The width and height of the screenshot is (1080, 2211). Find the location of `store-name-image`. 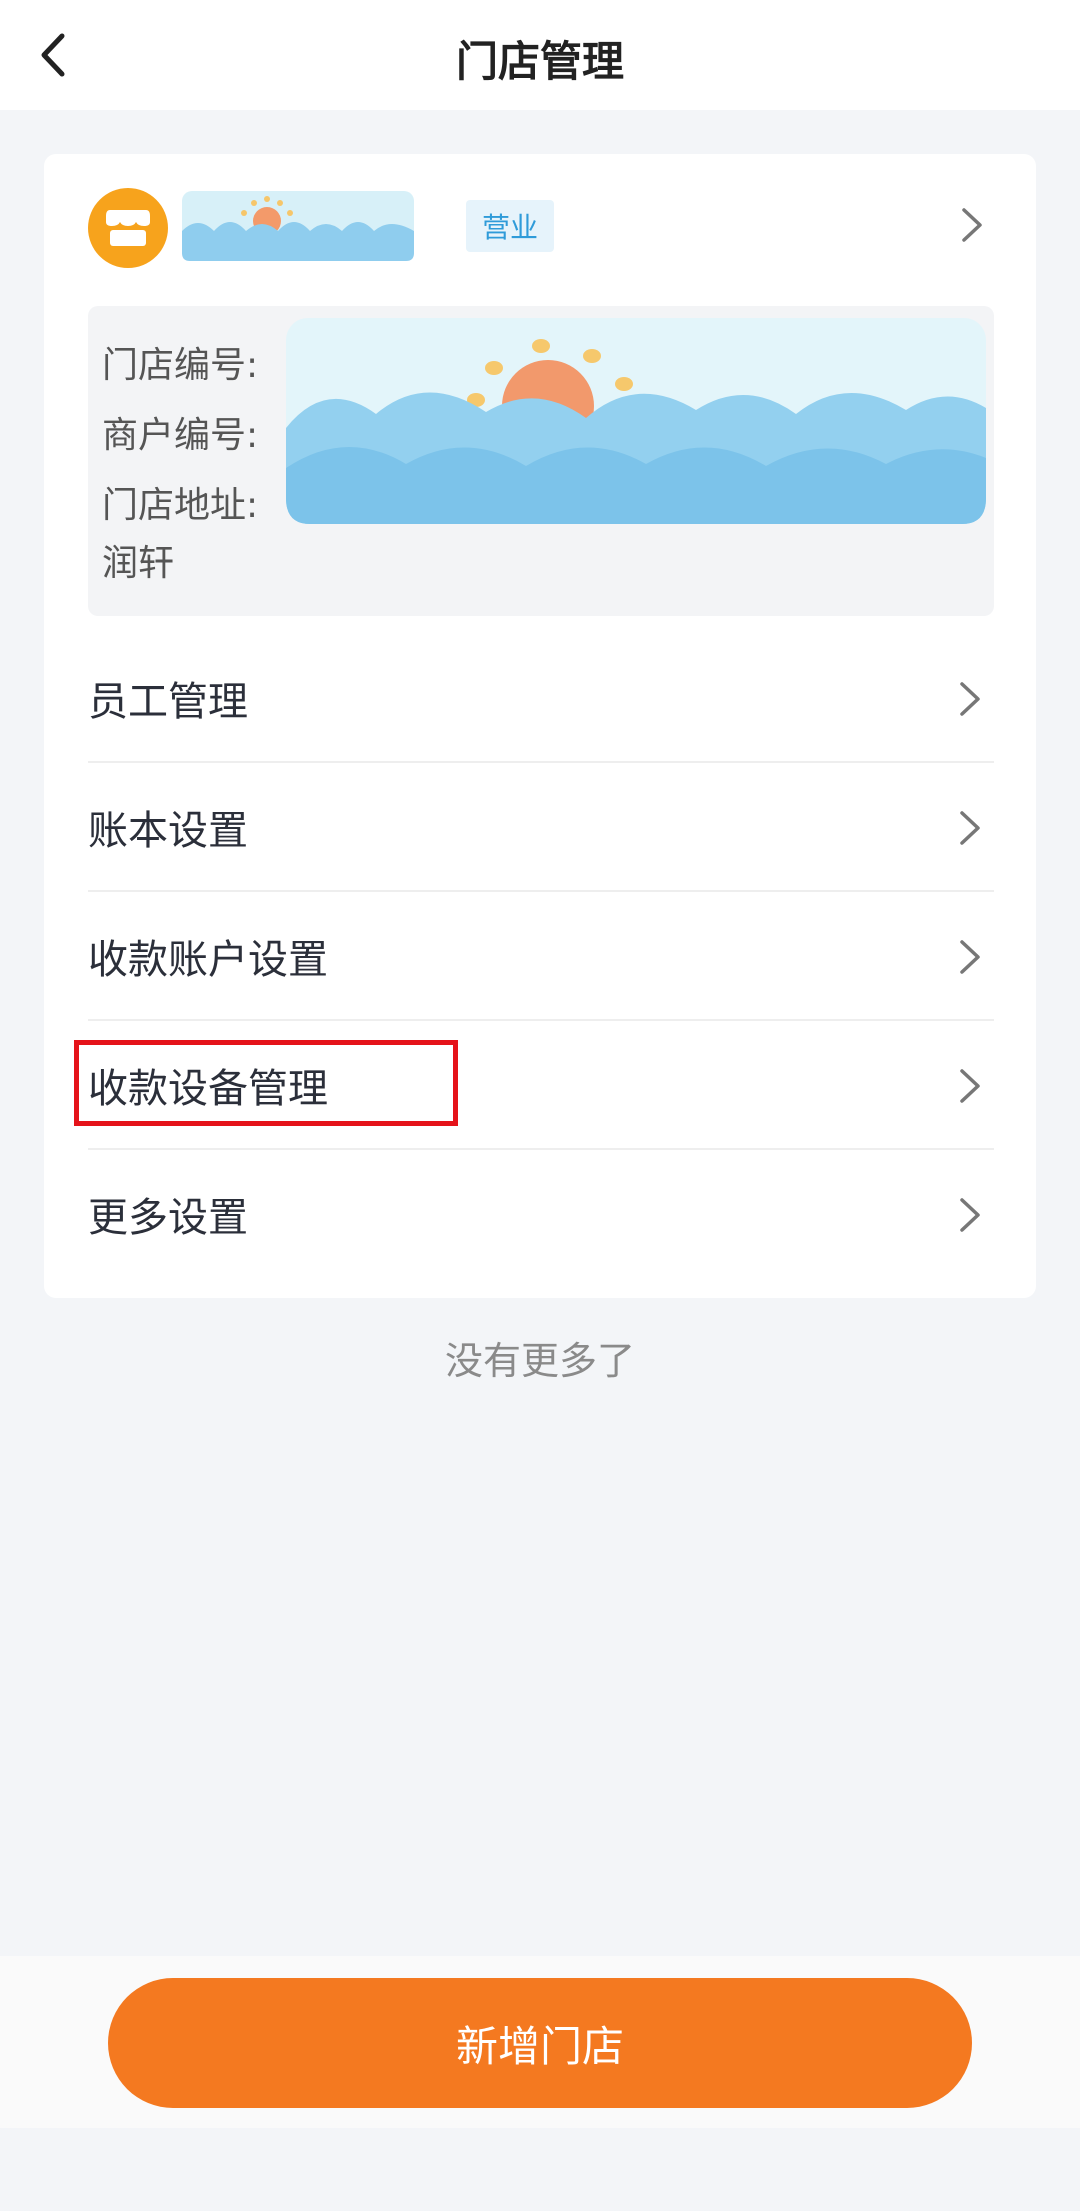

store-name-image is located at coordinates (298, 226).